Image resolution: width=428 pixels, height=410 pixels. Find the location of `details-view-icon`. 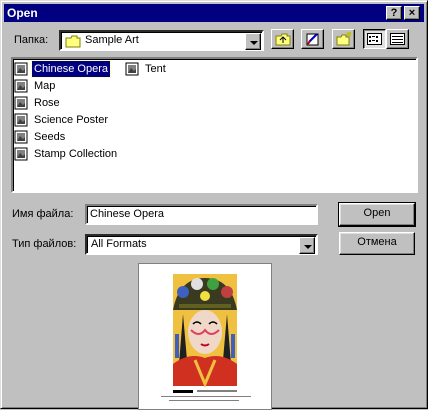

details-view-icon is located at coordinates (397, 40).